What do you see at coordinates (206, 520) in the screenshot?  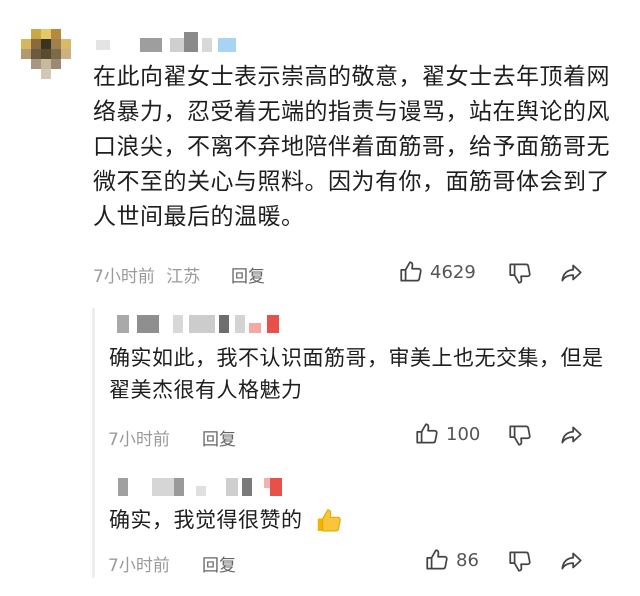 I see `reply-text-content: 确实，我觉得很赞的` at bounding box center [206, 520].